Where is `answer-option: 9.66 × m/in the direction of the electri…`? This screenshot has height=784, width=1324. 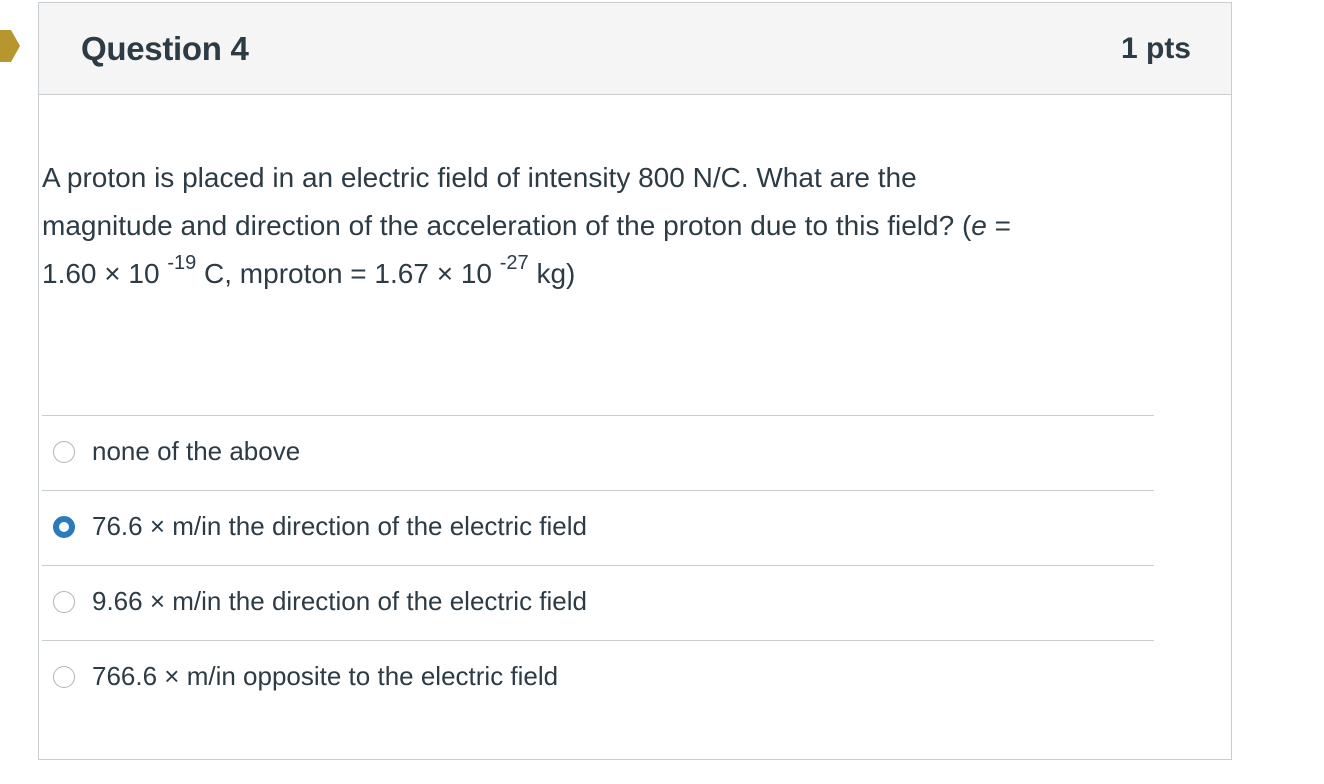 answer-option: 9.66 × m/in the direction of the electri… is located at coordinates (598, 602).